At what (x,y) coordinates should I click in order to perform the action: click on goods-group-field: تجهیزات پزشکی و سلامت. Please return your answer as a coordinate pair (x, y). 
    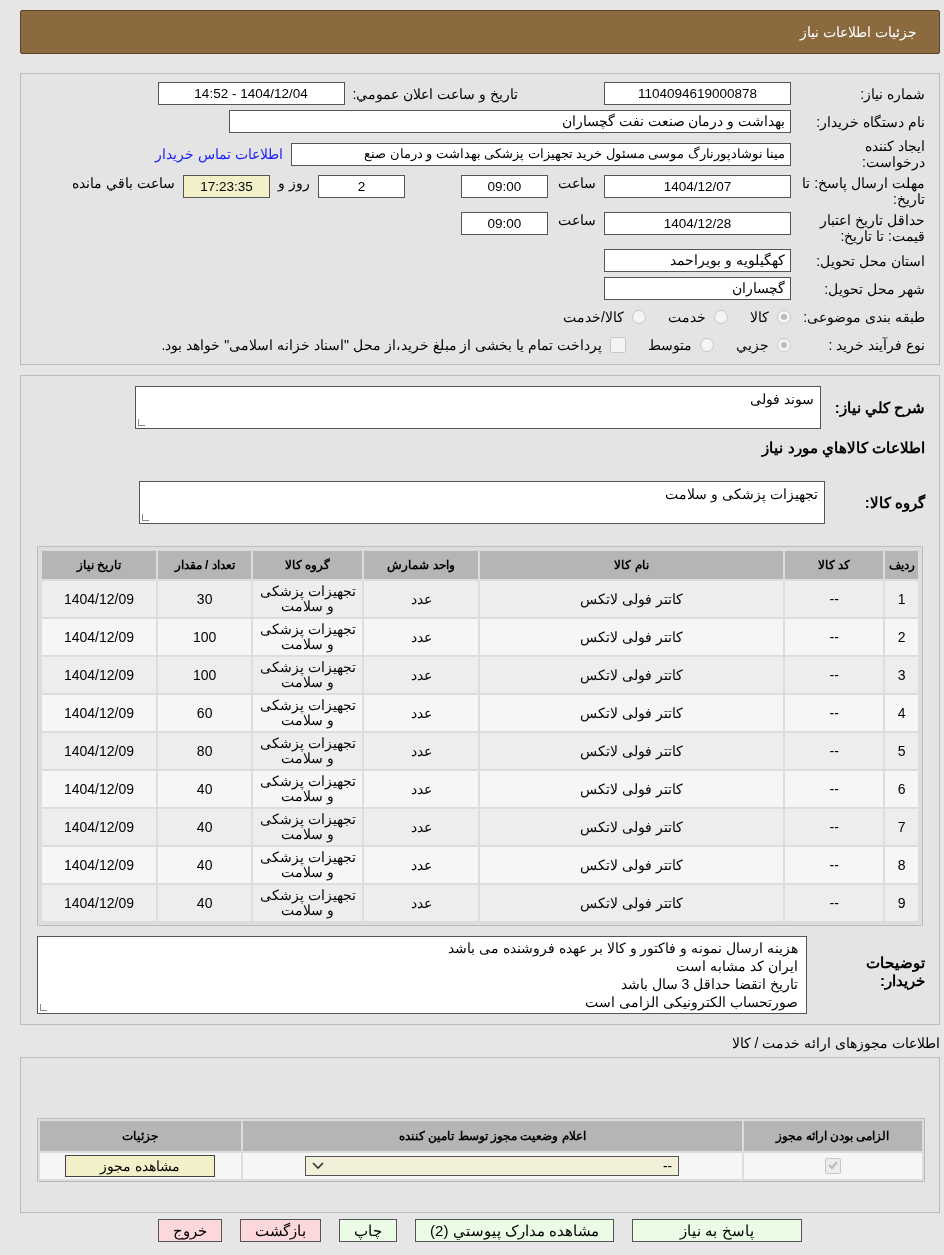
    Looking at the image, I should click on (481, 502).